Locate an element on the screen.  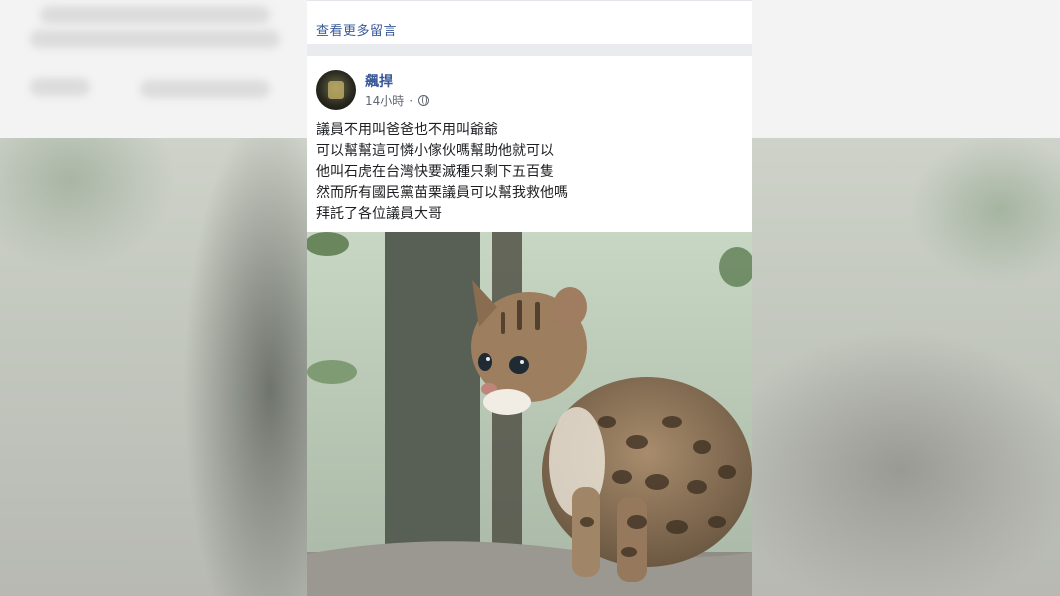
view-more-comments: 查看更多留言 is located at coordinates (529, 22).